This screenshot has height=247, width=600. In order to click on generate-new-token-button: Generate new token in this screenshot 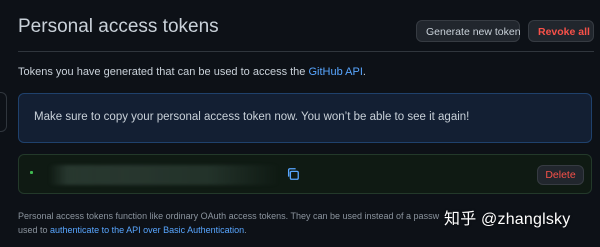, I will do `click(468, 31)`.